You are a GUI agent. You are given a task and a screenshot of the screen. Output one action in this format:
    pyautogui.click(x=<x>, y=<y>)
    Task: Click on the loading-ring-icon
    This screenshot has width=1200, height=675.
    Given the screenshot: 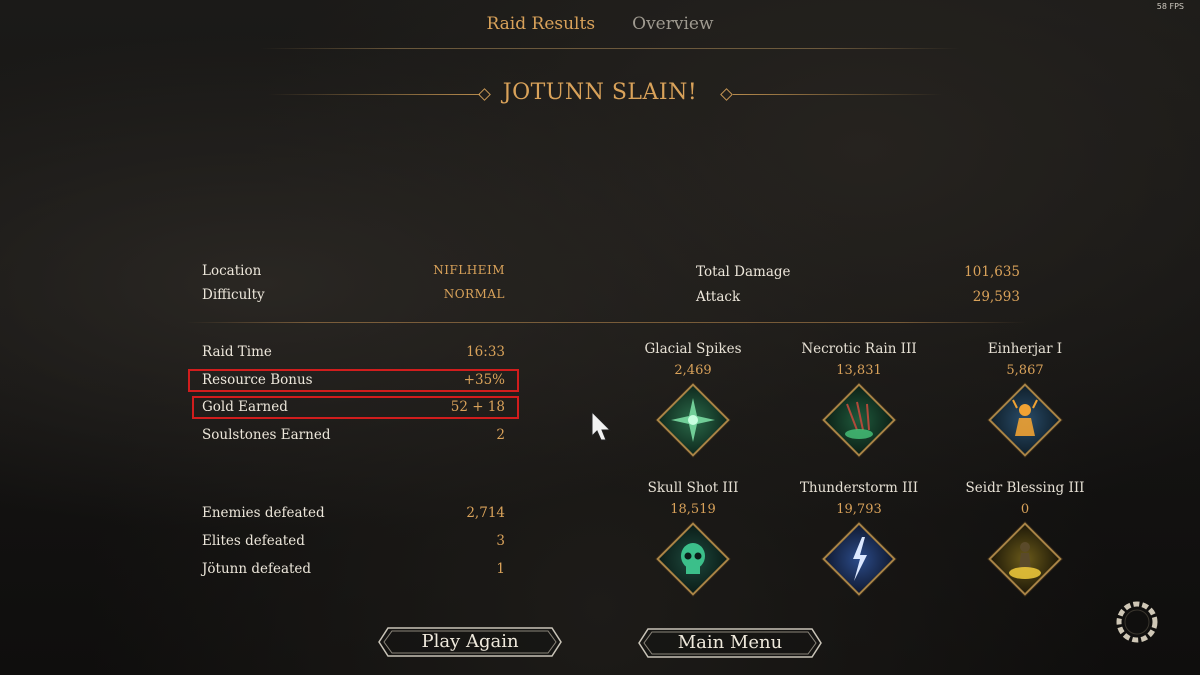 What is the action you would take?
    pyautogui.click(x=1137, y=622)
    